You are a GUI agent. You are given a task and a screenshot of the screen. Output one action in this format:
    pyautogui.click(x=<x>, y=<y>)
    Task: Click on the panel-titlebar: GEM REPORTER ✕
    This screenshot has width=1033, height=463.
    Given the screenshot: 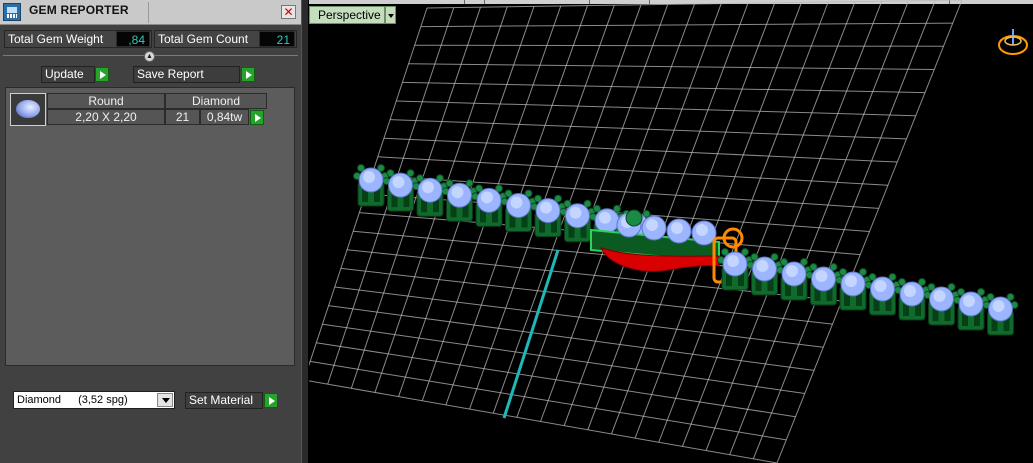 What is the action you would take?
    pyautogui.click(x=150, y=12)
    